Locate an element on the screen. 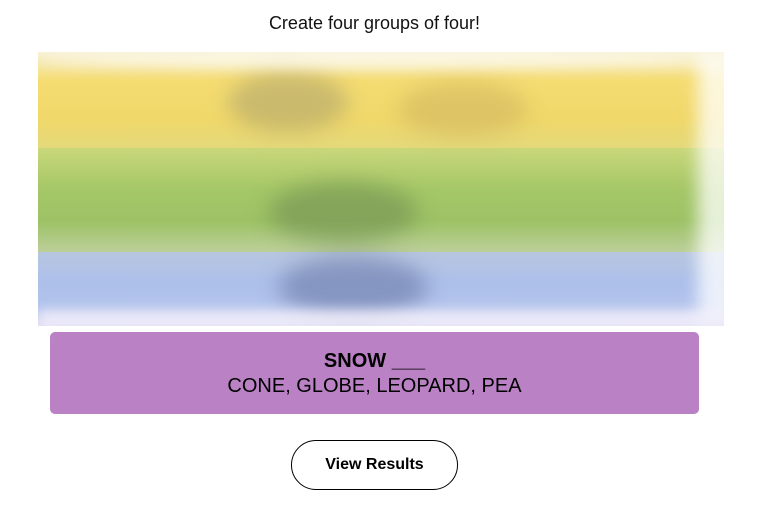 This screenshot has height=524, width=759. instructions-text: Create four groups of four! is located at coordinates (374, 23).